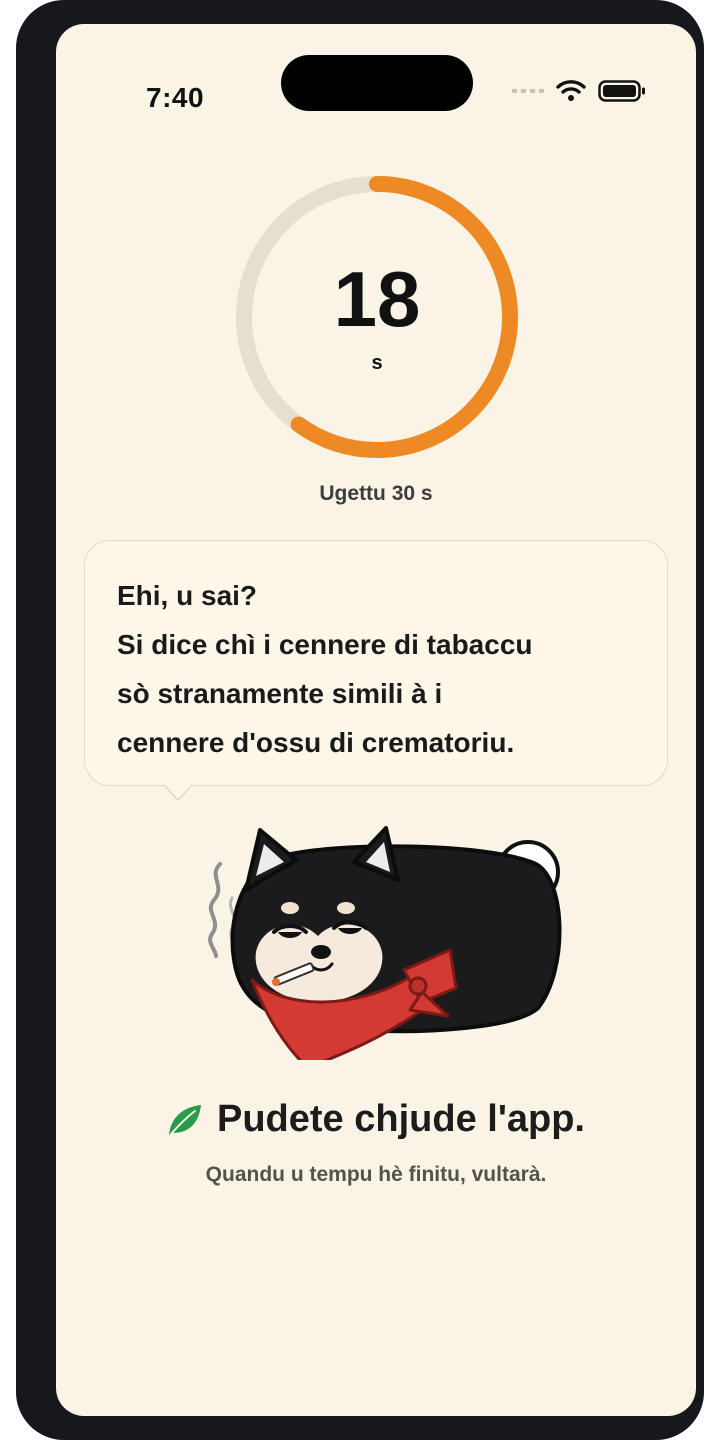  I want to click on status-icons, so click(579, 91).